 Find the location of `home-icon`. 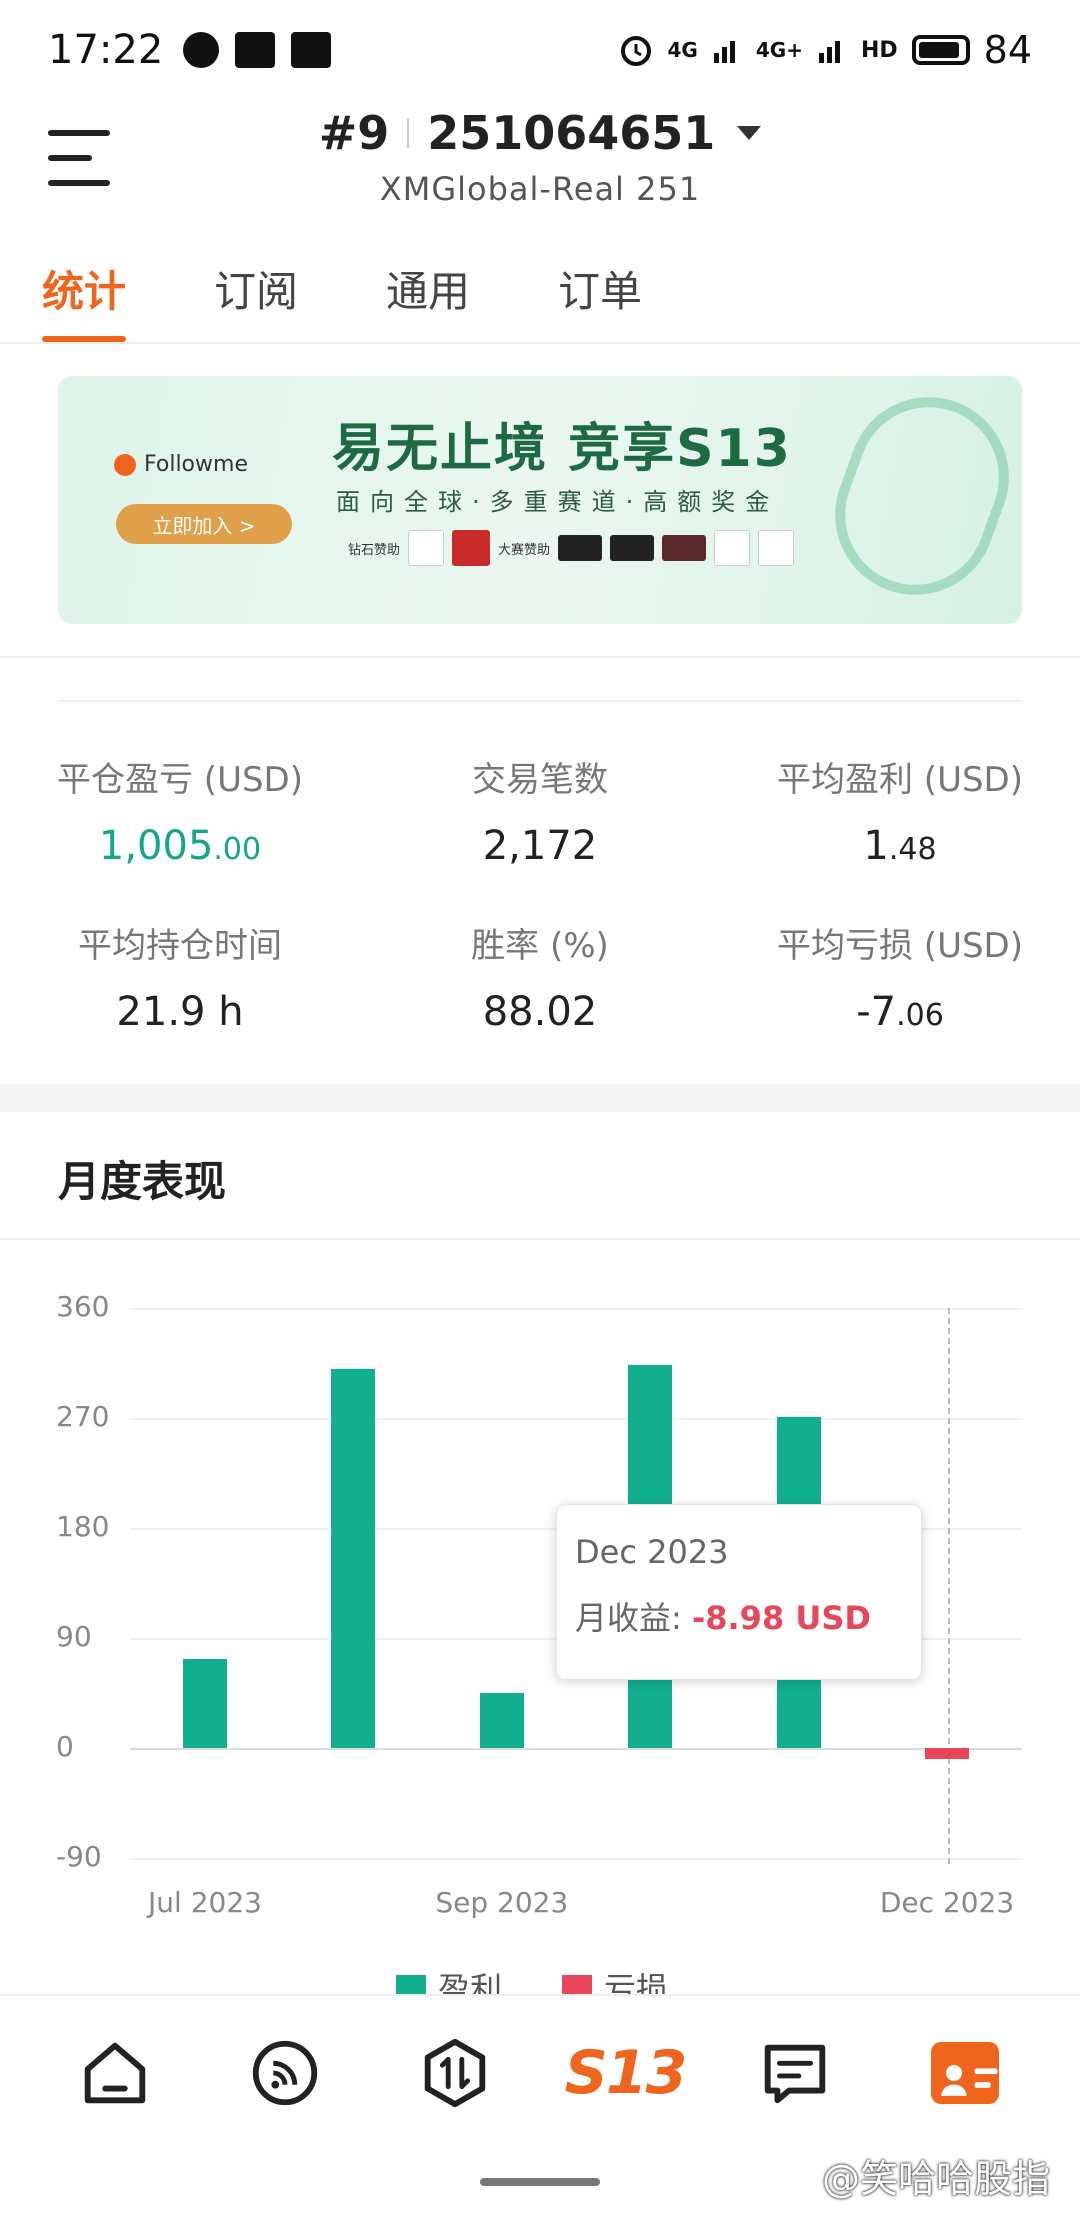

home-icon is located at coordinates (115, 2073).